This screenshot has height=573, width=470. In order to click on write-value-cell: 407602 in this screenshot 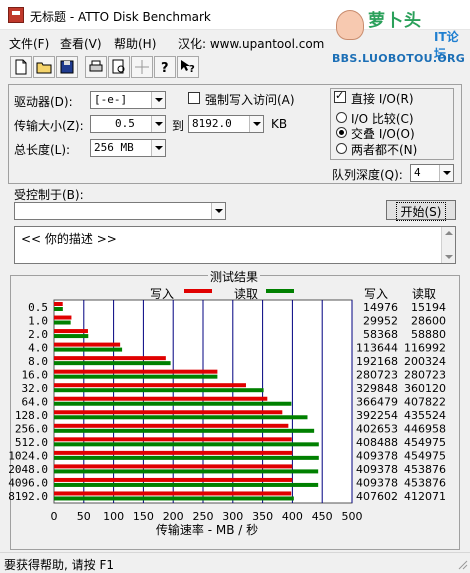, I will do `click(377, 496)`.